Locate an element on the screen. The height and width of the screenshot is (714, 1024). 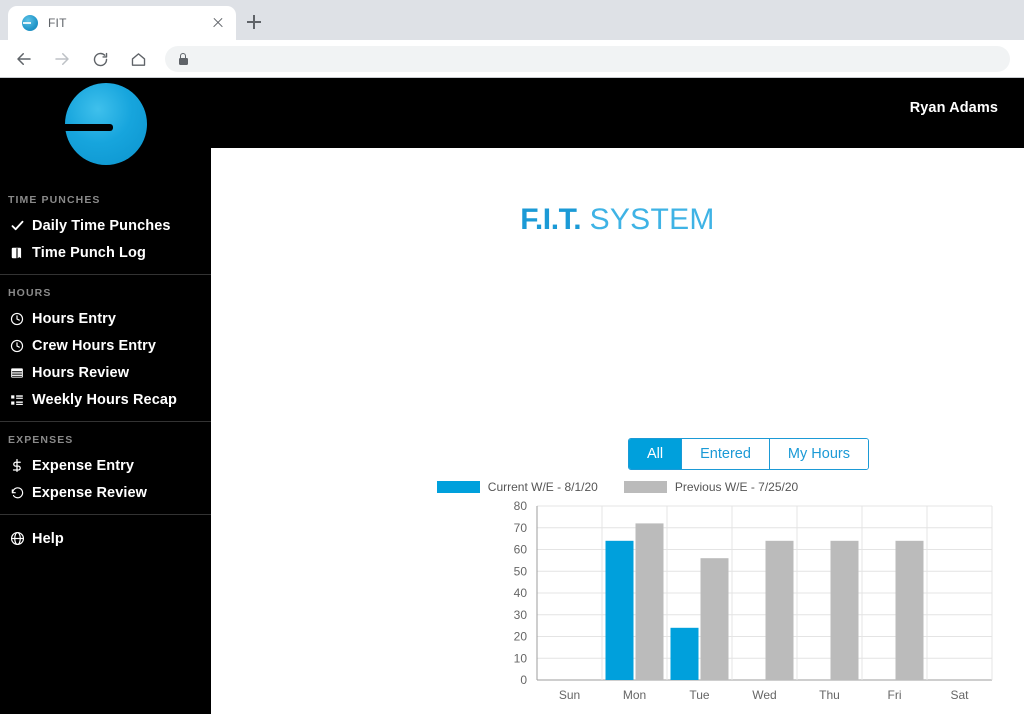
browser-toolbar is located at coordinates (512, 59).